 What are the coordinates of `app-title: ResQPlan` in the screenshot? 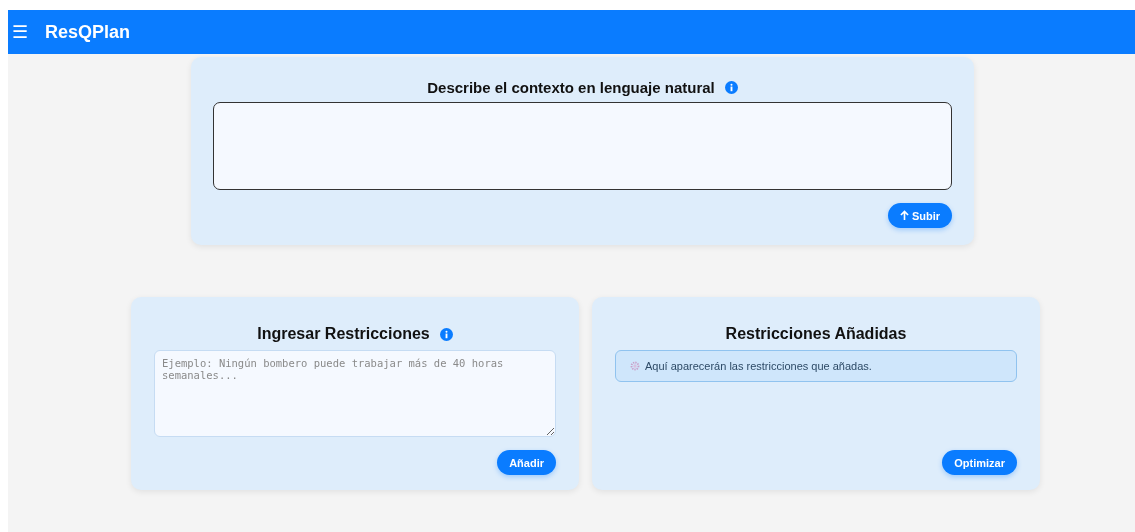 It's located at (88, 32).